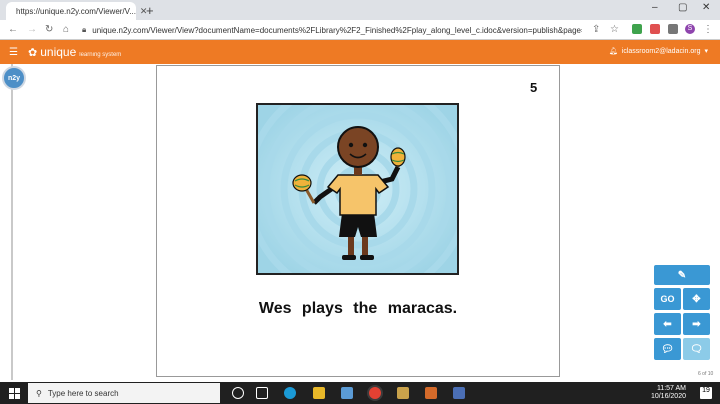  What do you see at coordinates (66, 29) in the screenshot?
I see `home-icon: ⌂` at bounding box center [66, 29].